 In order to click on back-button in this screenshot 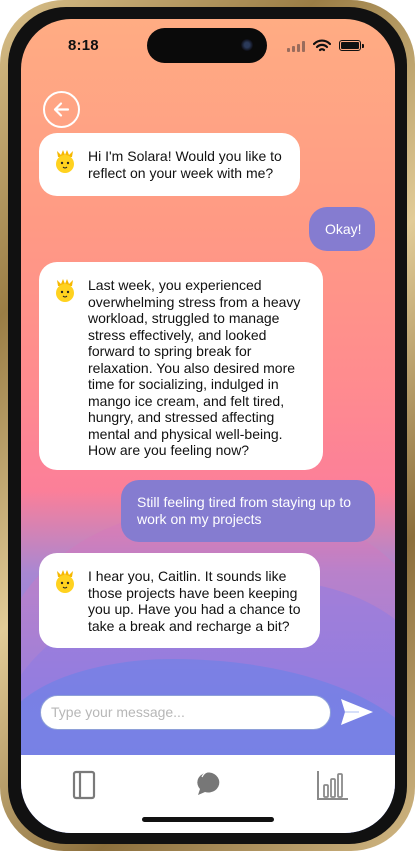, I will do `click(61, 109)`.